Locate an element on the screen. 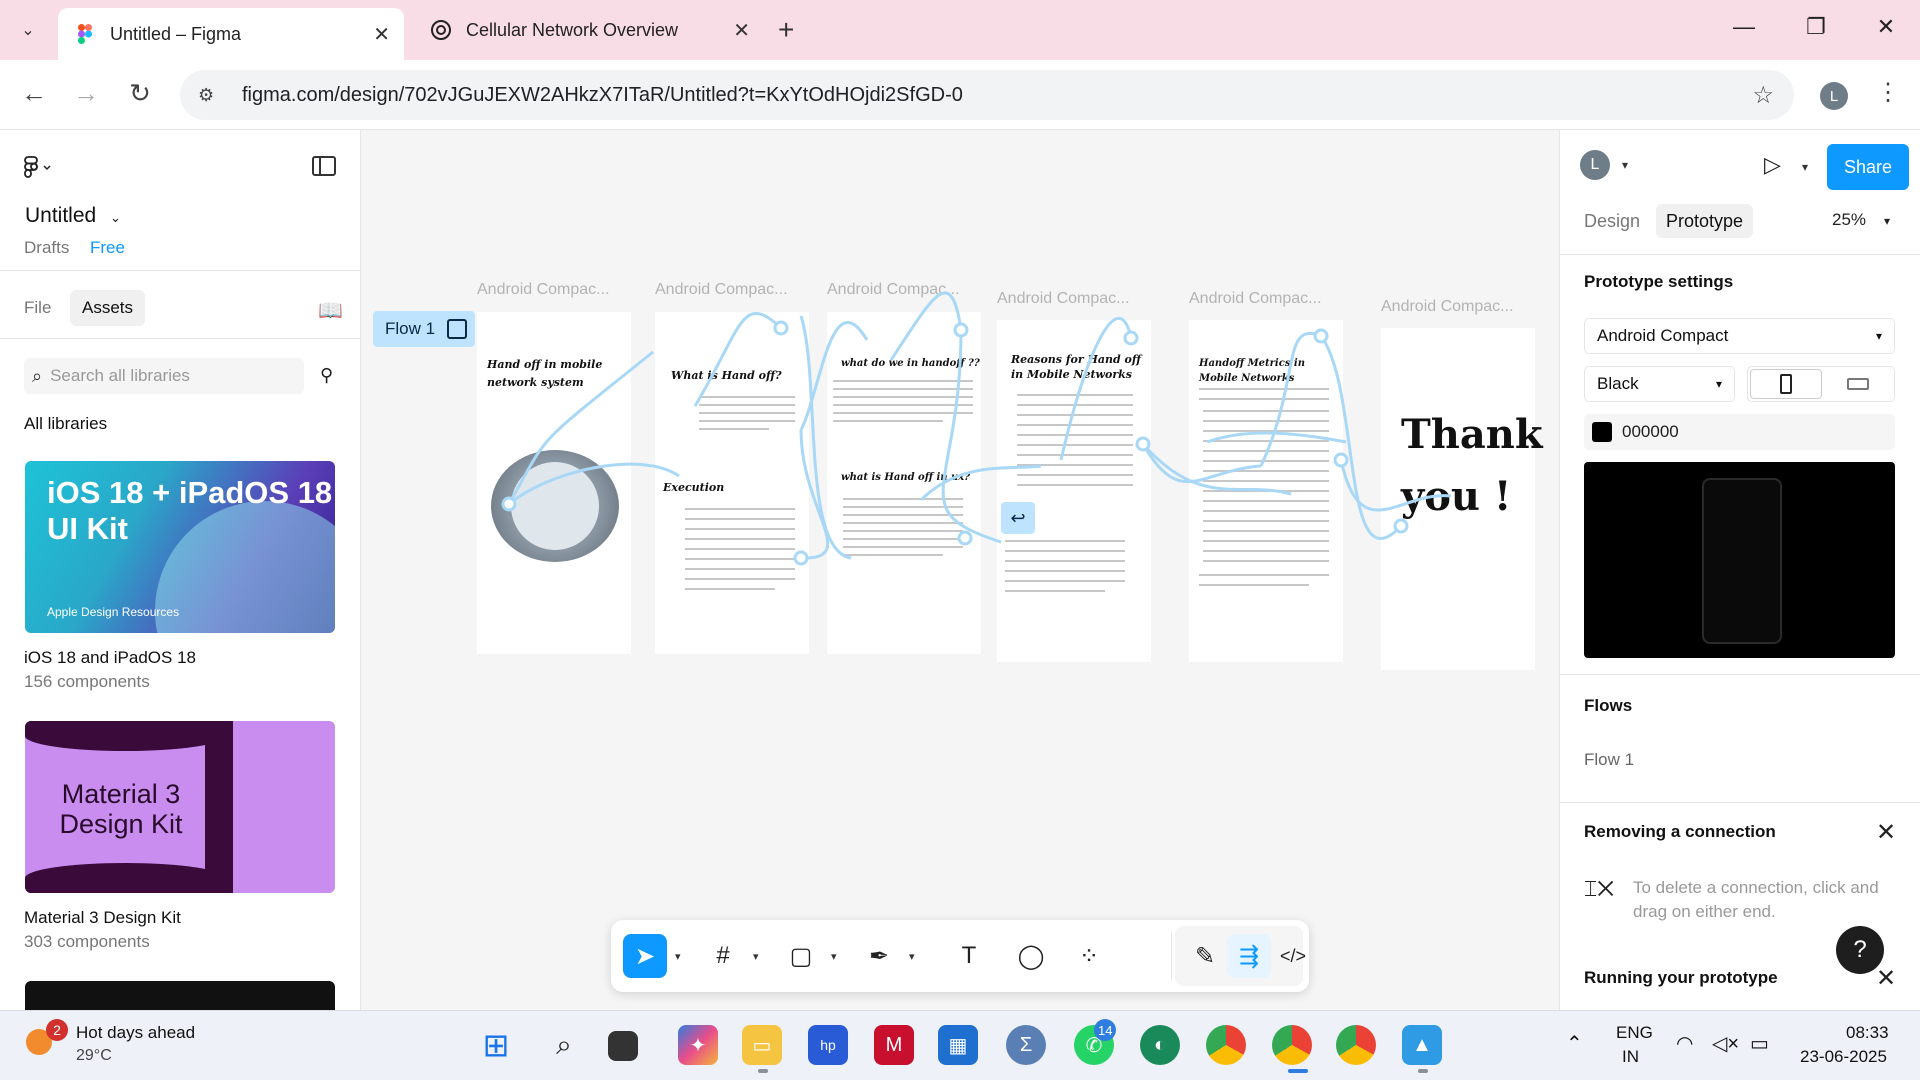 This screenshot has width=1920, height=1080. myhp-icon: hp is located at coordinates (828, 1045).